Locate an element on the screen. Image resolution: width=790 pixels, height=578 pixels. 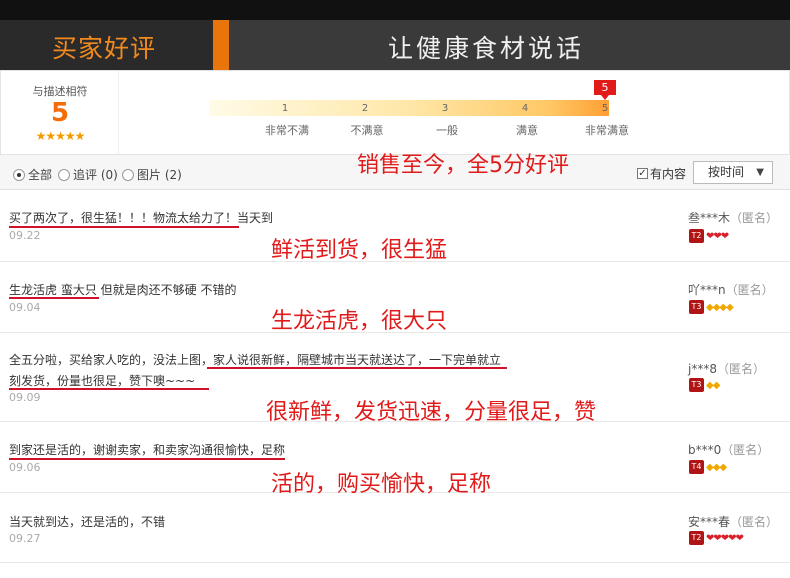
review-text: 生龙活虎 蛮大只 但就是肉还不够硬 不错的 is located at coordinates (123, 290).